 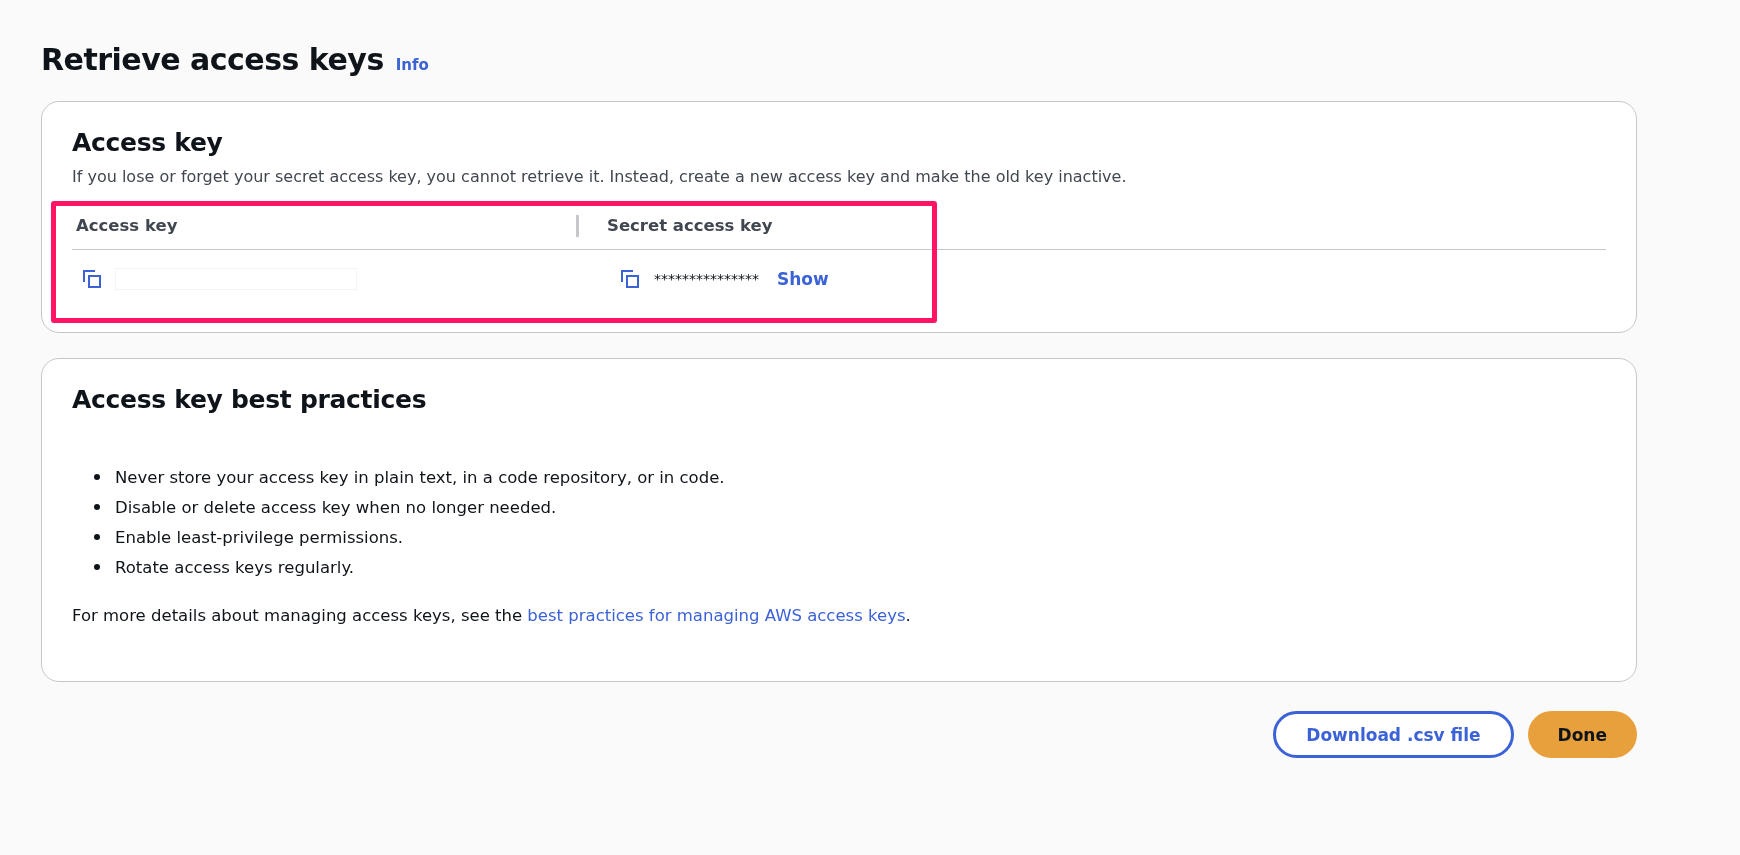 What do you see at coordinates (492, 615) in the screenshot?
I see `footer-text: For more details about managing access keys, see the best practices for managing AWS access keys.` at bounding box center [492, 615].